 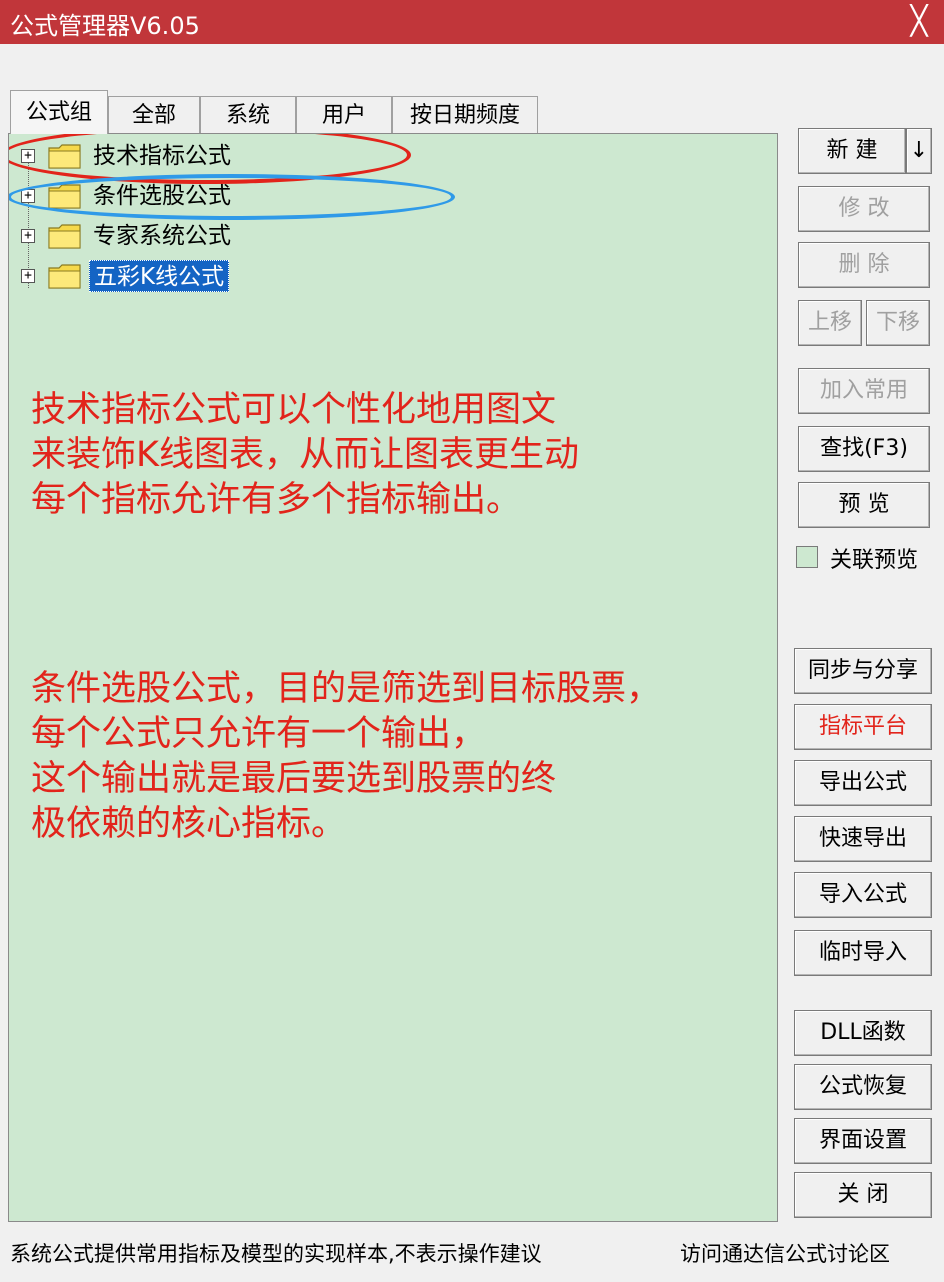 What do you see at coordinates (159, 276) in the screenshot?
I see `tree-node-label-selected: 五彩K线公式` at bounding box center [159, 276].